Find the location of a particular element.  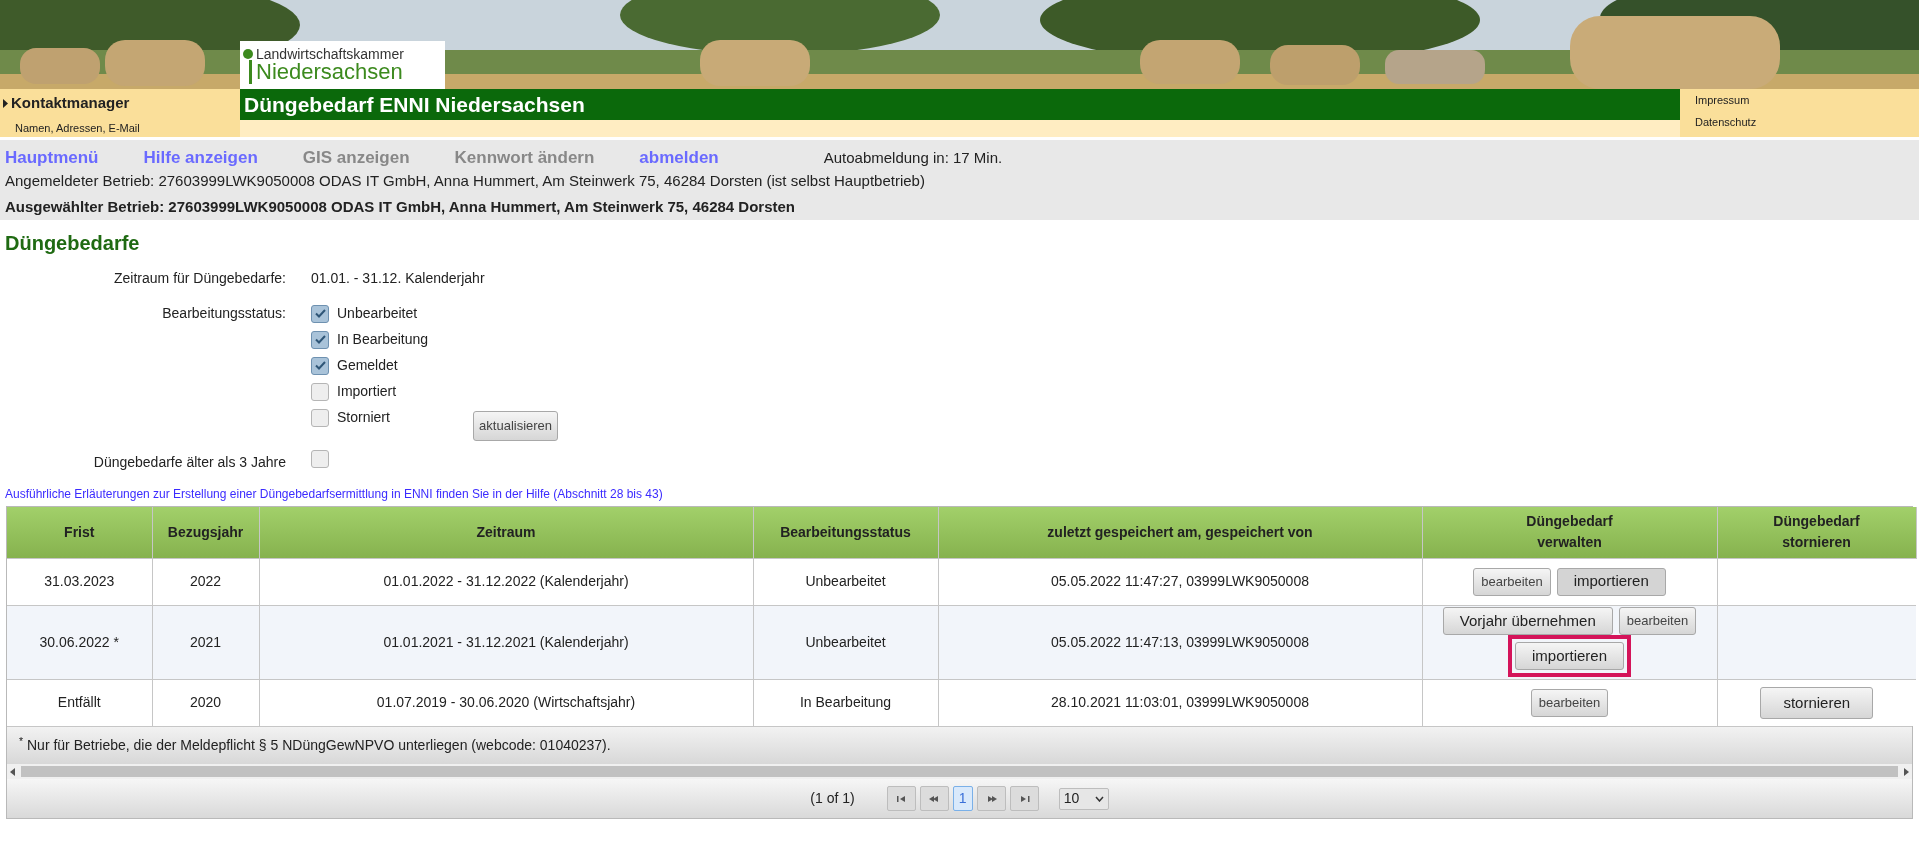

scroll-right-icon is located at coordinates (1906, 771).